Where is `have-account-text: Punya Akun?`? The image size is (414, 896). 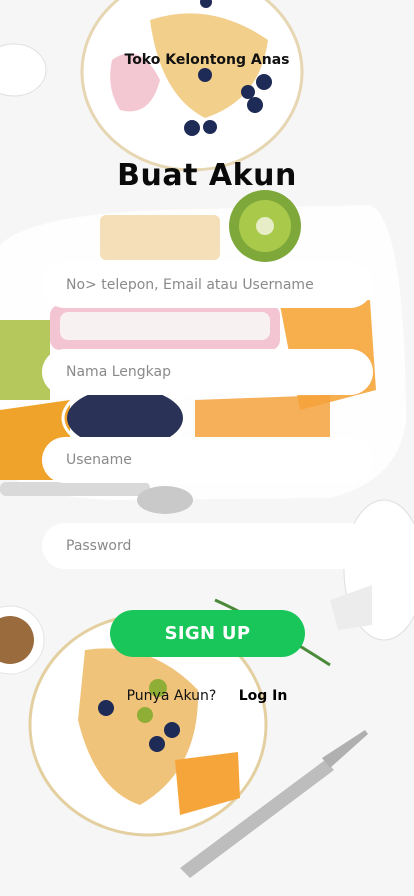
have-account-text: Punya Akun? is located at coordinates (171, 696).